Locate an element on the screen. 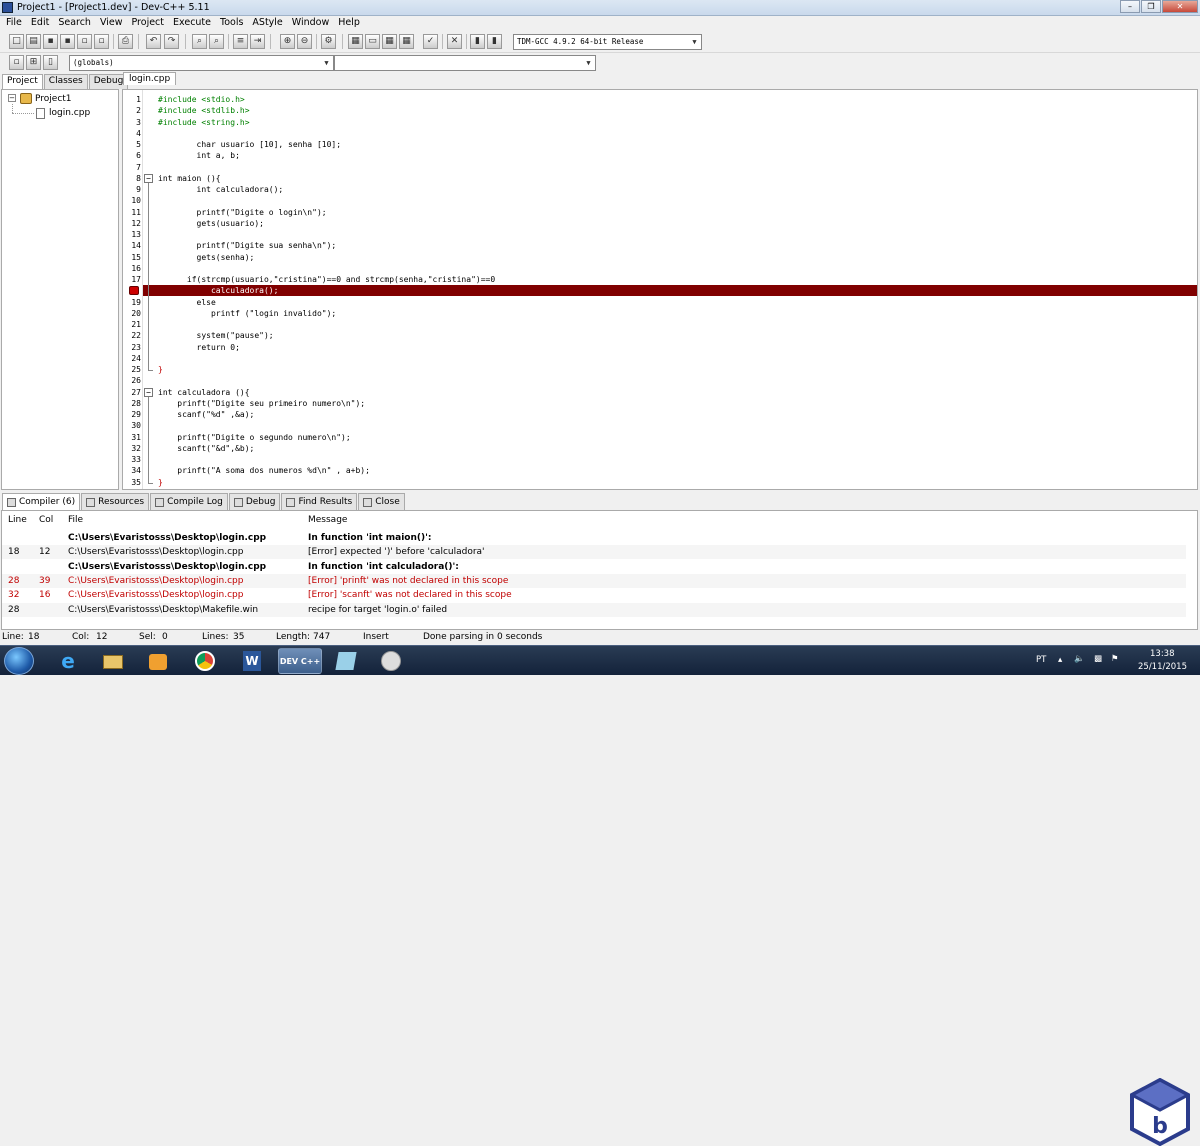 The image size is (1200, 1146). insert-icon: ▫ is located at coordinates (16, 62).